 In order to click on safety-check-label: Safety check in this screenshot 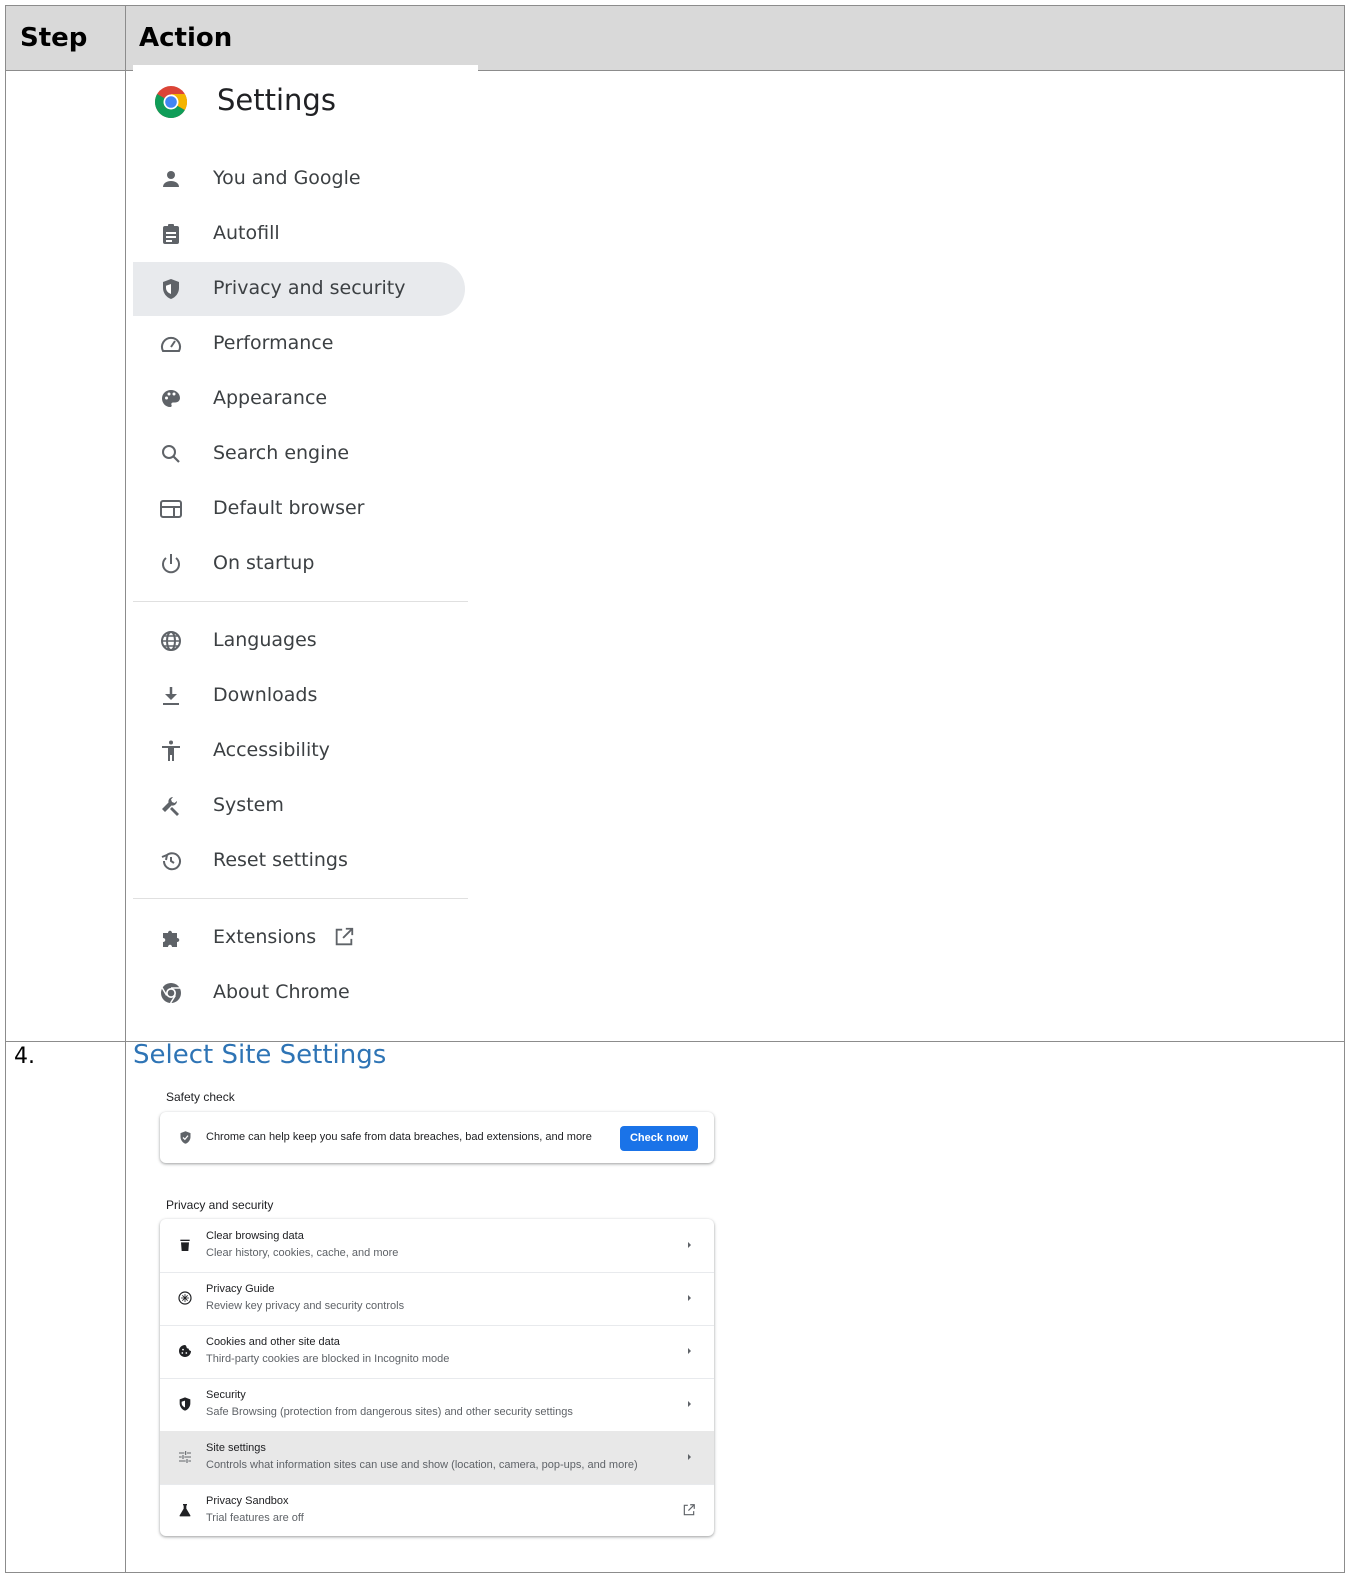, I will do `click(200, 1097)`.